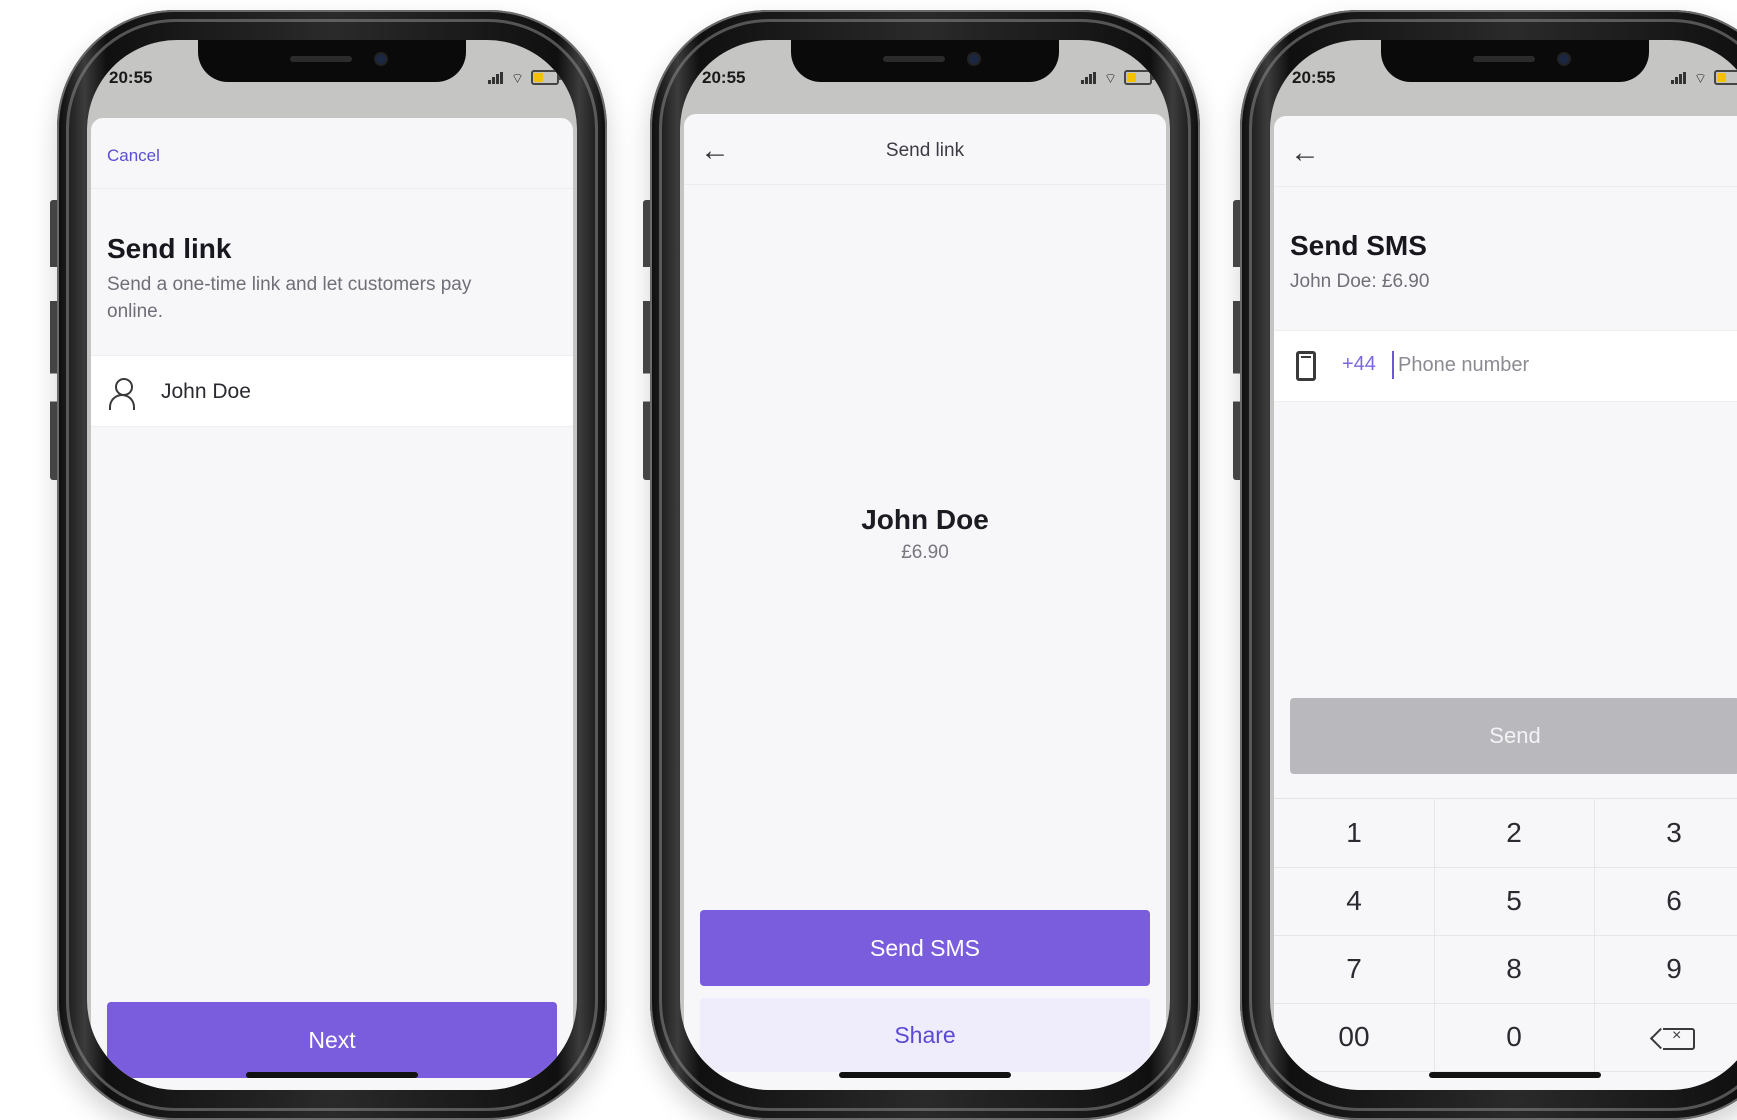 The height and width of the screenshot is (1120, 1737). I want to click on person-icon, so click(122, 394).